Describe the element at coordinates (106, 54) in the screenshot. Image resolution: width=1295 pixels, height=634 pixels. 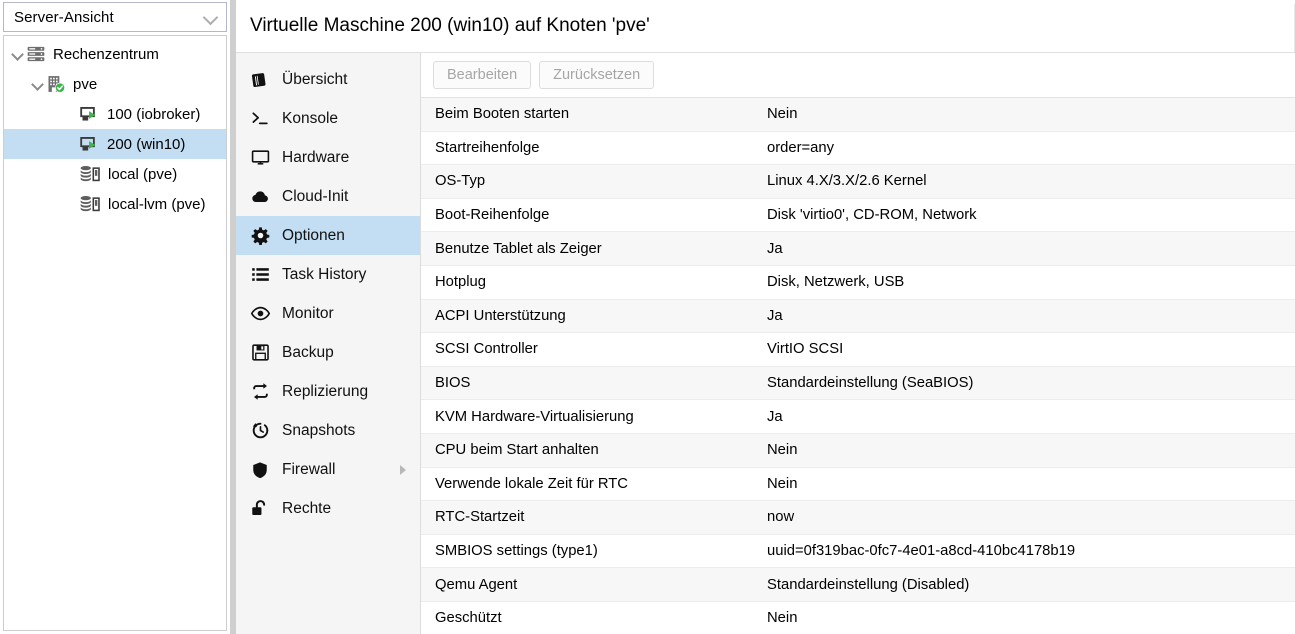
I see `tree-item-label: Rechenzentrum` at that location.